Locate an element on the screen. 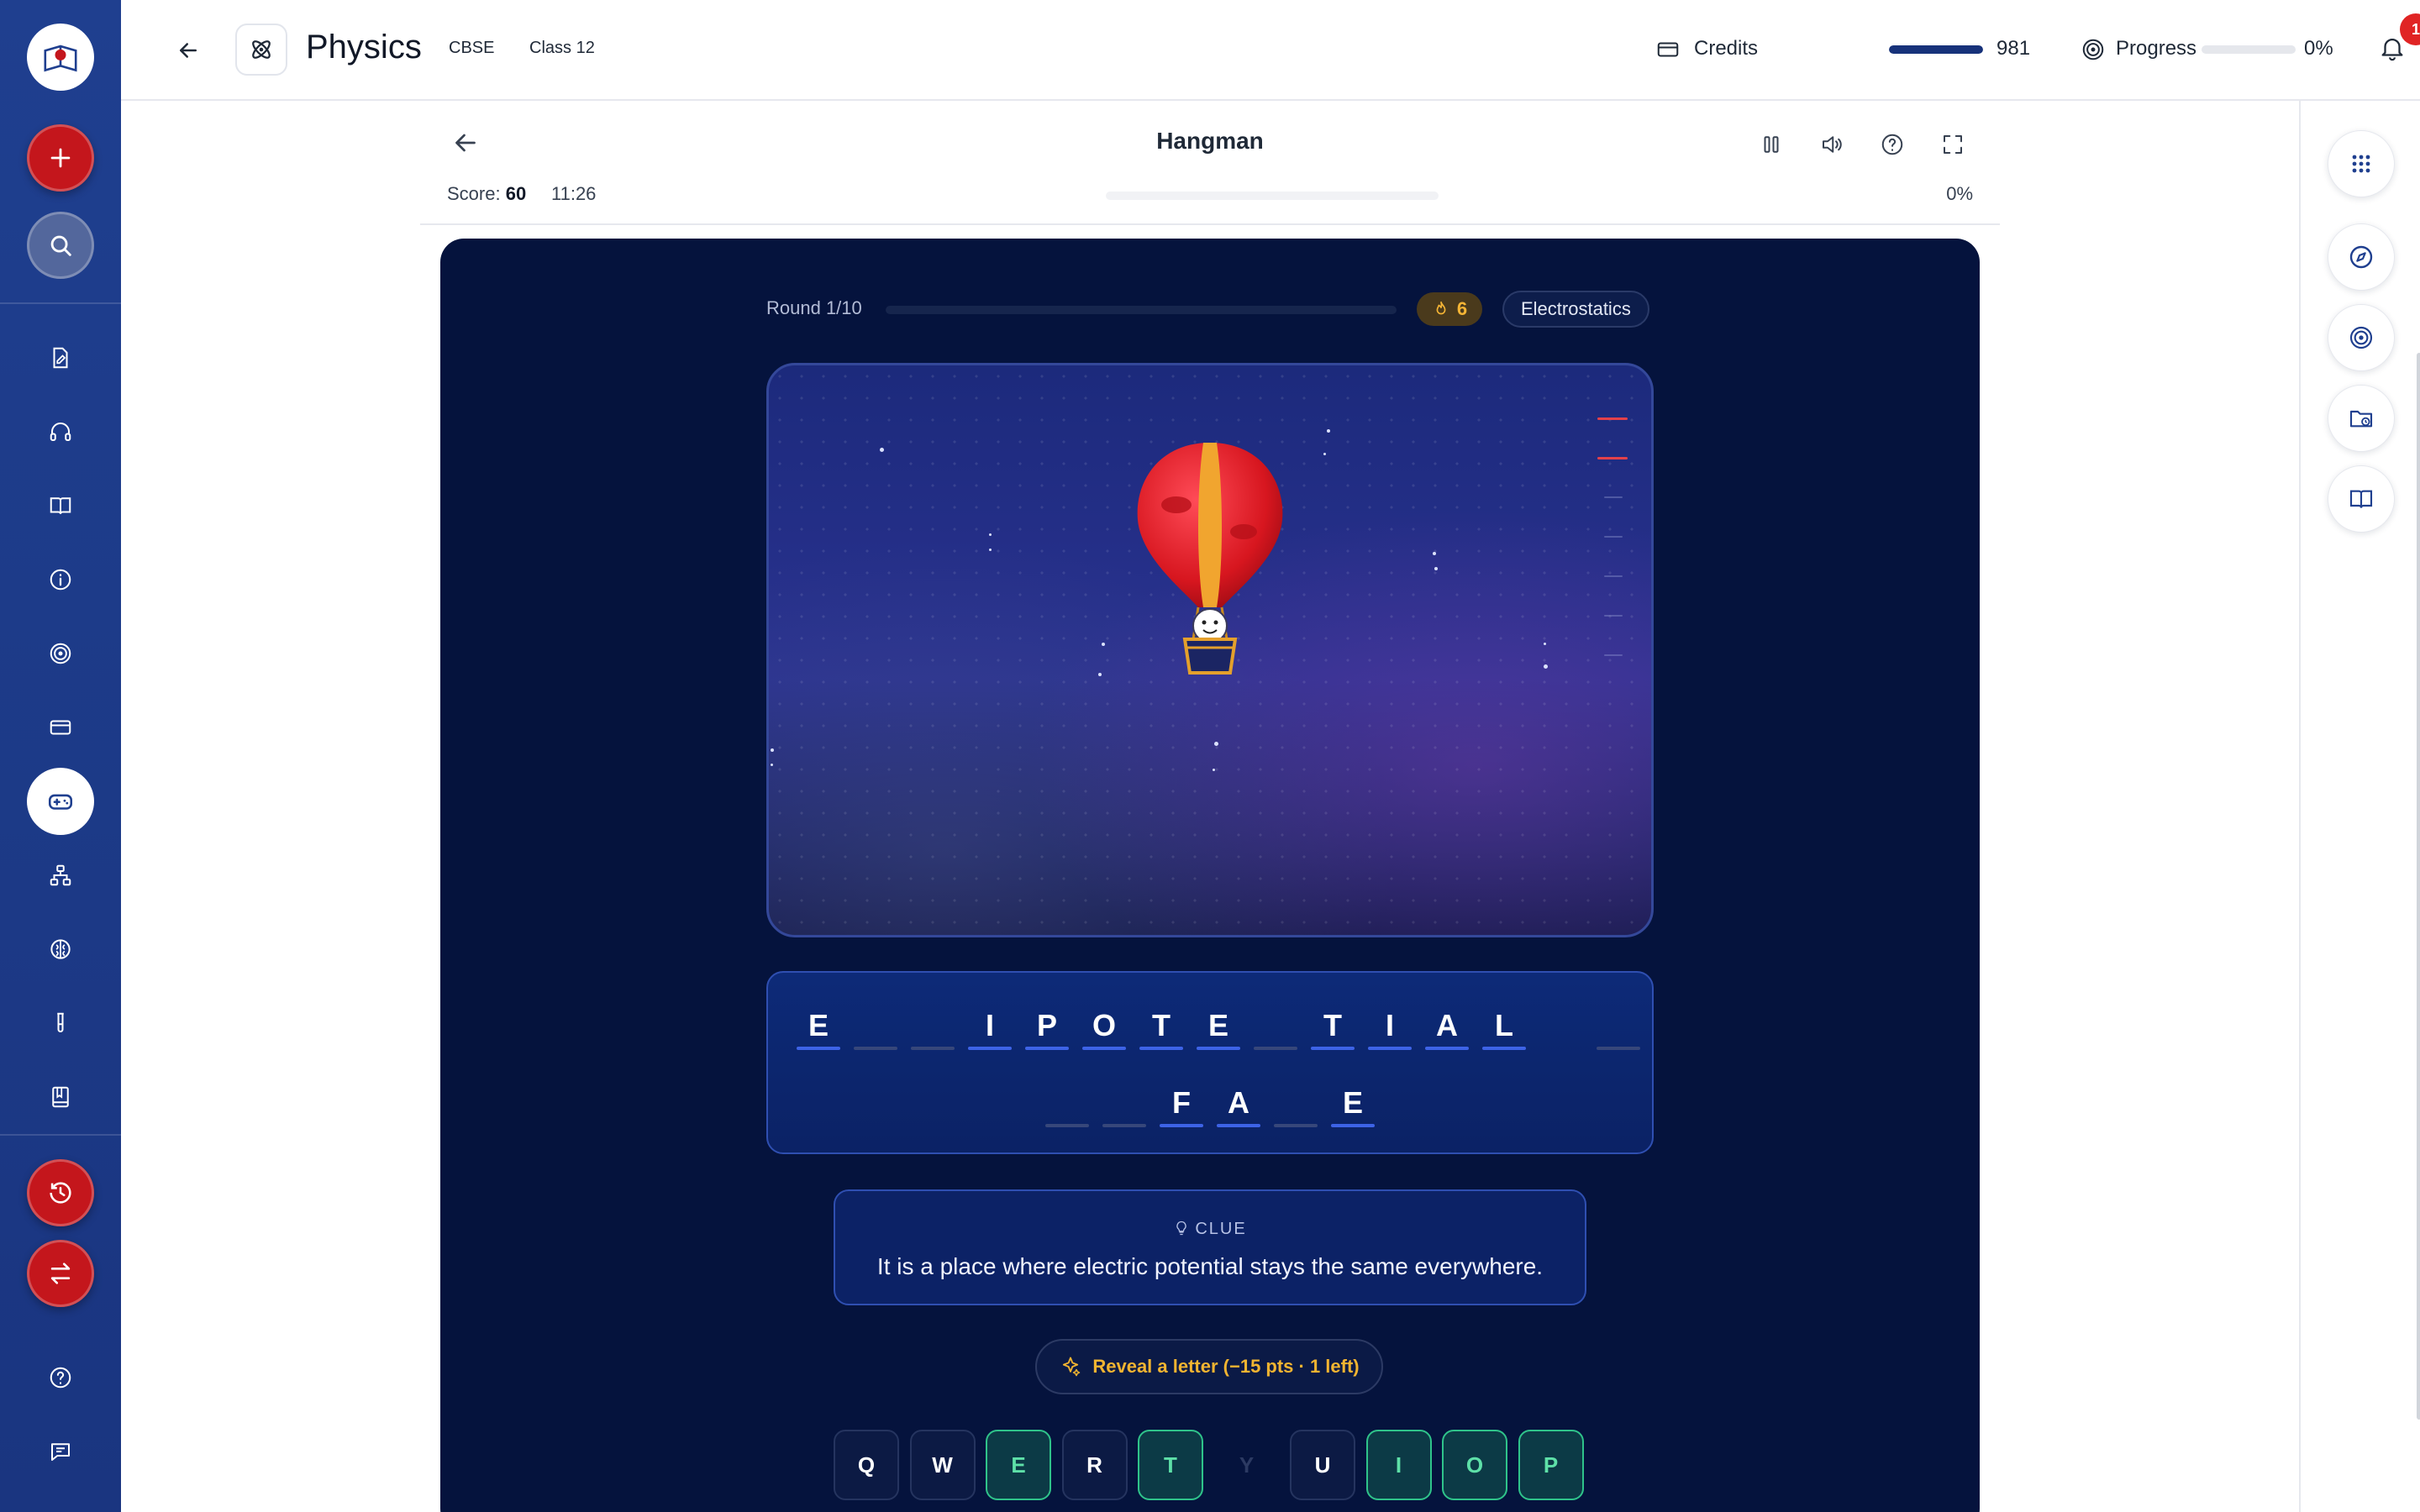 The height and width of the screenshot is (1512, 2420). sidebar-item-goals is located at coordinates (60, 653).